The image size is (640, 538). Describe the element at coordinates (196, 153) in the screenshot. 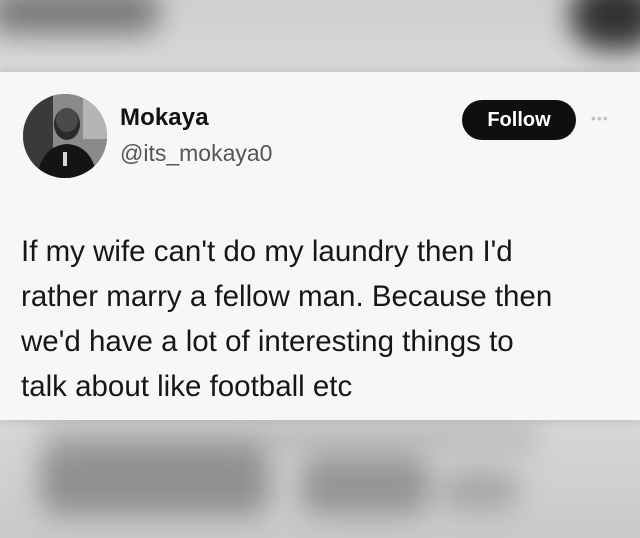

I see `user-handle: @its_mokaya0` at that location.